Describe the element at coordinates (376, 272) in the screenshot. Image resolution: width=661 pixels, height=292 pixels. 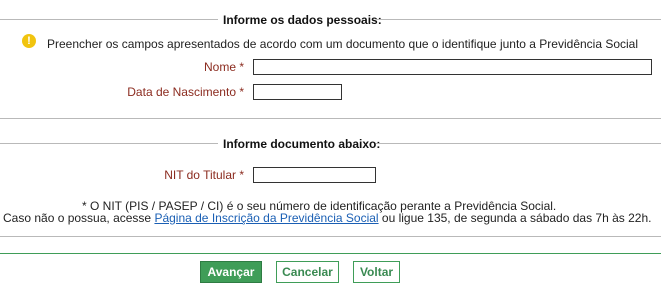
I see `back-button: Voltar` at that location.